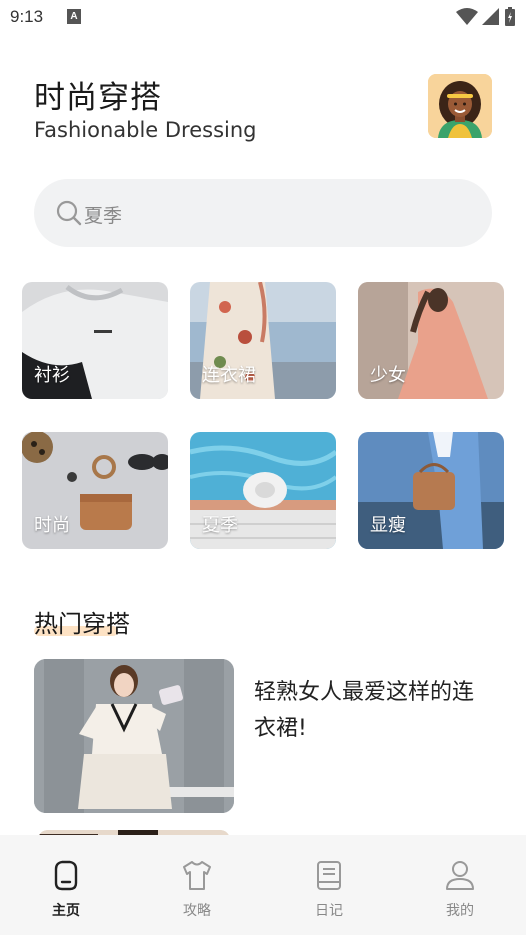  I want to click on section-title: 热门穿搭, so click(82, 624).